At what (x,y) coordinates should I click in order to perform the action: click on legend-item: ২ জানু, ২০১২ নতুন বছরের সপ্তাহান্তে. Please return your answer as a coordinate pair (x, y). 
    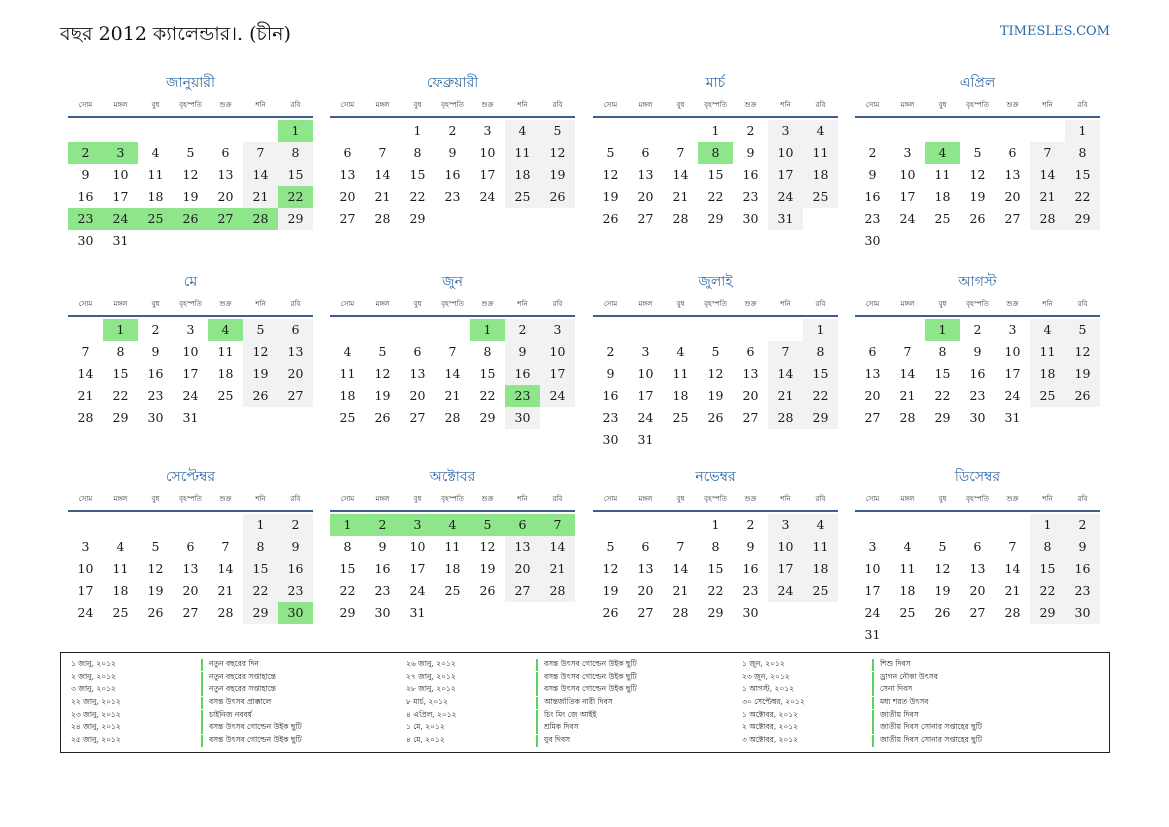
    Looking at the image, I should click on (186, 678).